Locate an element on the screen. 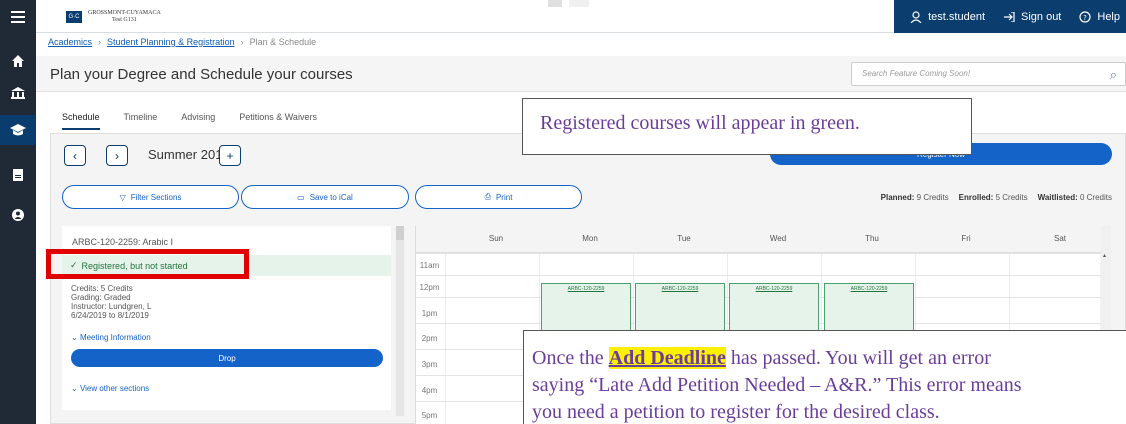  planned-value: 9 Credits is located at coordinates (932, 197).